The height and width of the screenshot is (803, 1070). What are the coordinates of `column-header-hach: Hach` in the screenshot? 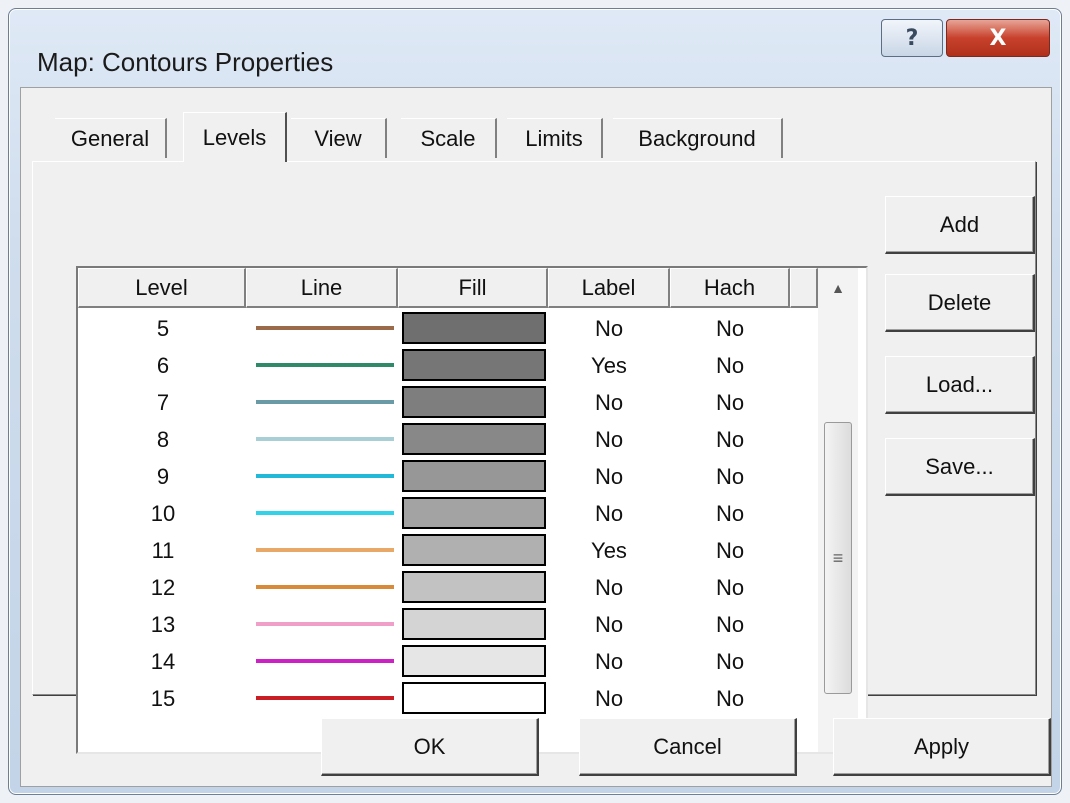 It's located at (730, 288).